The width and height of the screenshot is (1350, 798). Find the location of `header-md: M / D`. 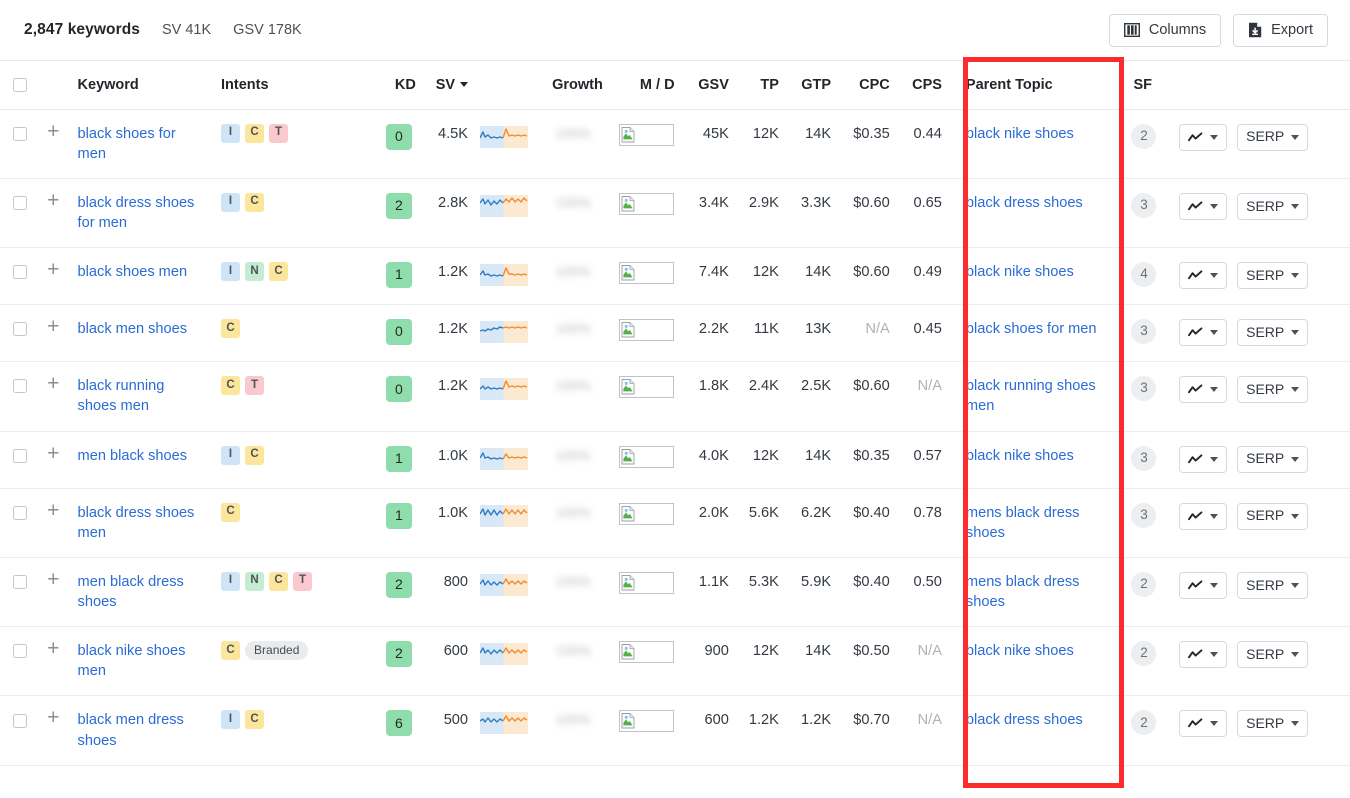

header-md: M / D is located at coordinates (646, 85).